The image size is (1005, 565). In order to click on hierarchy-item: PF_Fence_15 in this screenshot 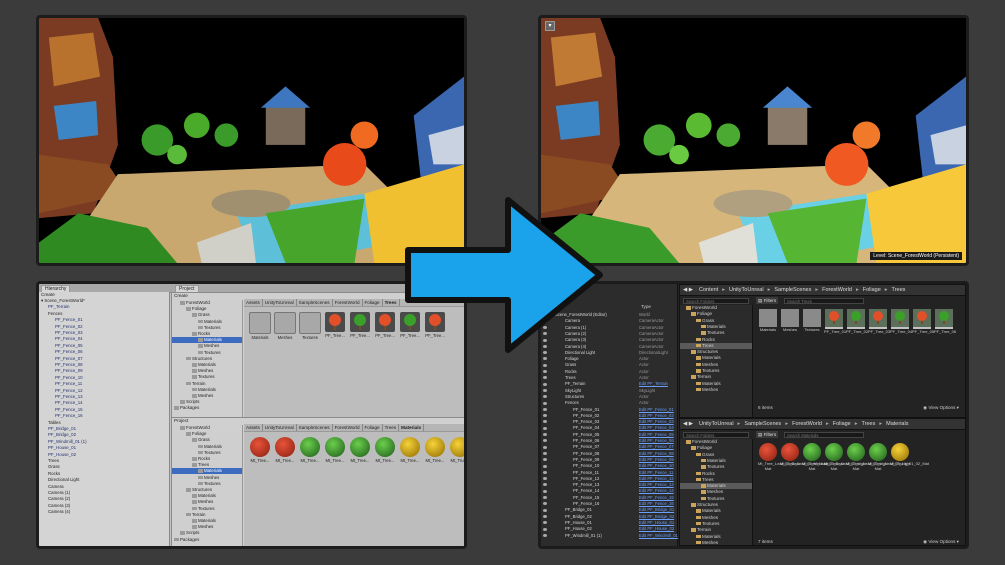, I will do `click(104, 410)`.